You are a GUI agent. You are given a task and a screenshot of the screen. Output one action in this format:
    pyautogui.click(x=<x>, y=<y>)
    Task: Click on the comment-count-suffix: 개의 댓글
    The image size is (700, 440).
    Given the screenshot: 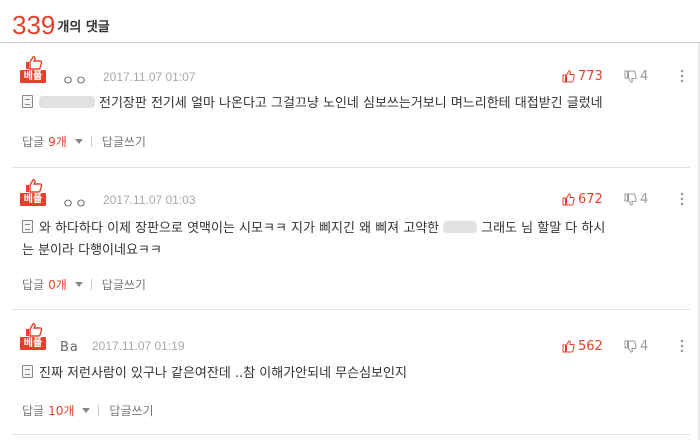 What is the action you would take?
    pyautogui.click(x=83, y=27)
    